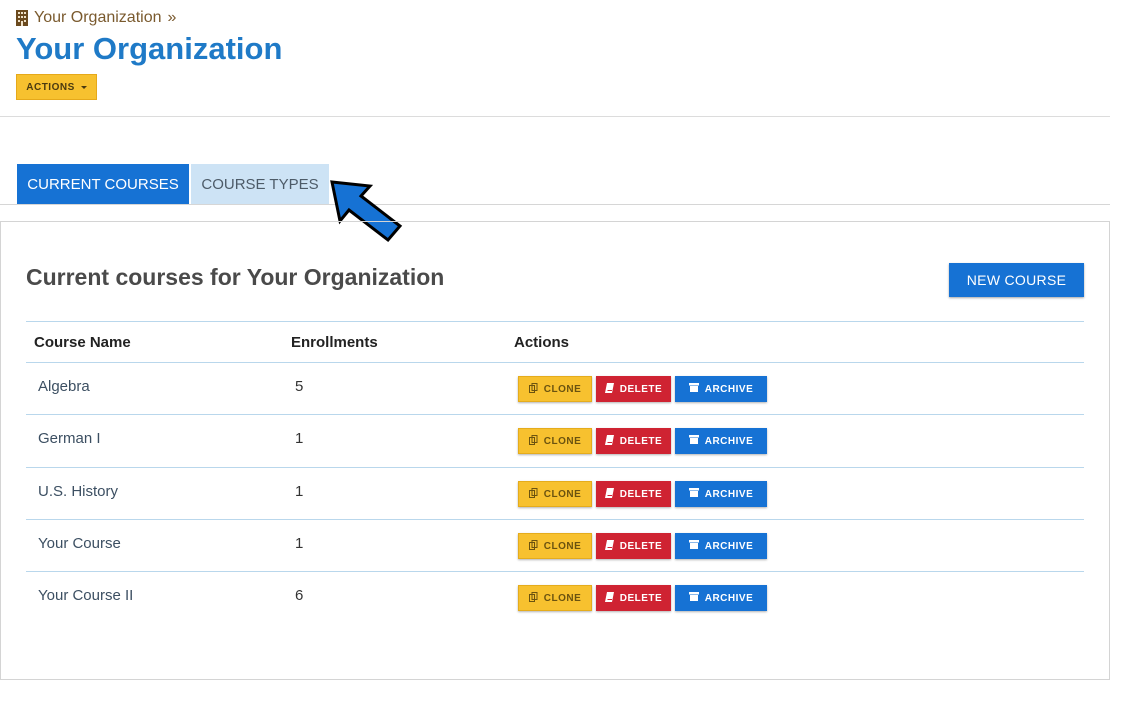 This screenshot has height=712, width=1125. Describe the element at coordinates (83, 87) in the screenshot. I see `caret-down-icon` at that location.